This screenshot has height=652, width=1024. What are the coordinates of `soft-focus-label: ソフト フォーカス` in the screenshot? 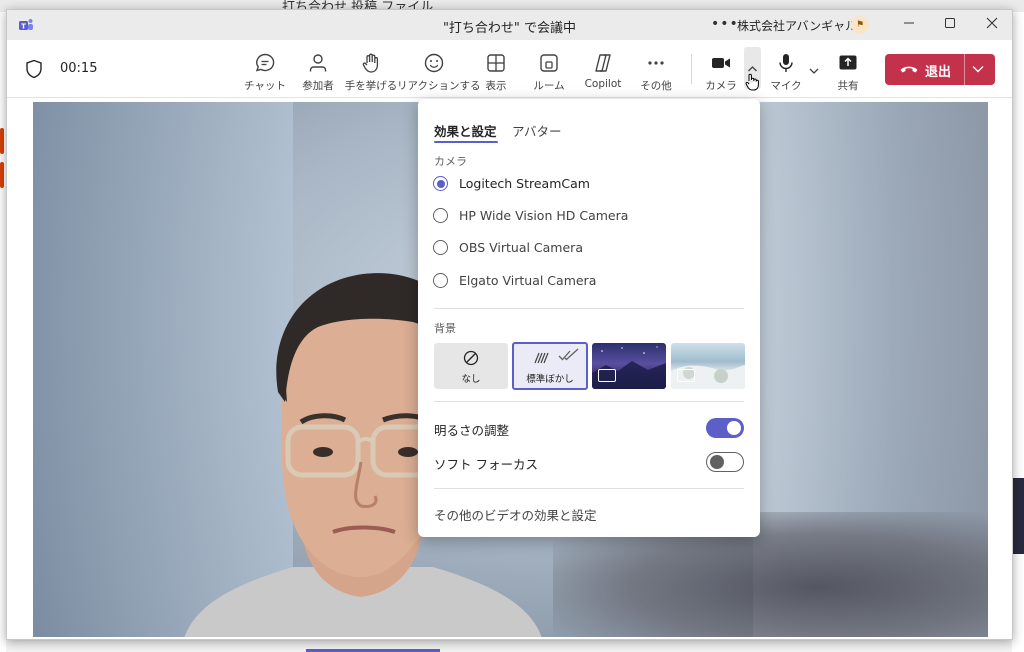 It's located at (486, 464).